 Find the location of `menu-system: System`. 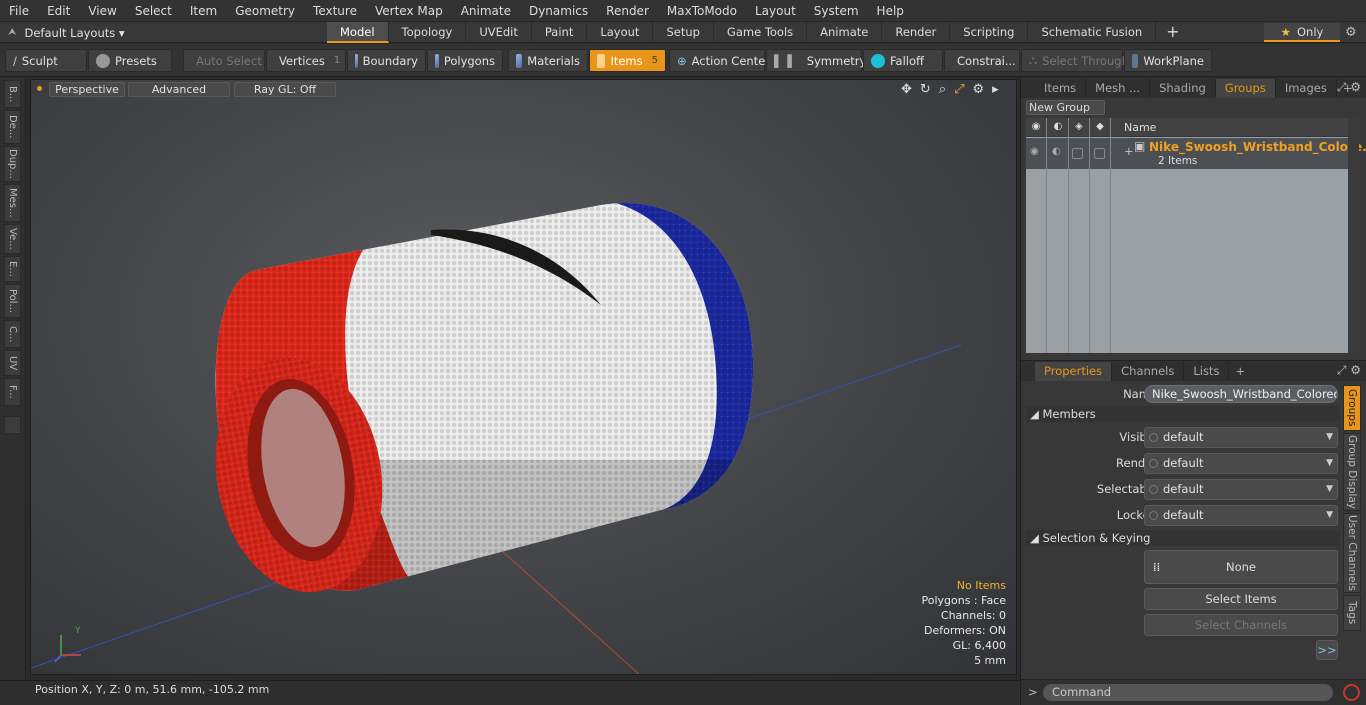

menu-system: System is located at coordinates (836, 11).